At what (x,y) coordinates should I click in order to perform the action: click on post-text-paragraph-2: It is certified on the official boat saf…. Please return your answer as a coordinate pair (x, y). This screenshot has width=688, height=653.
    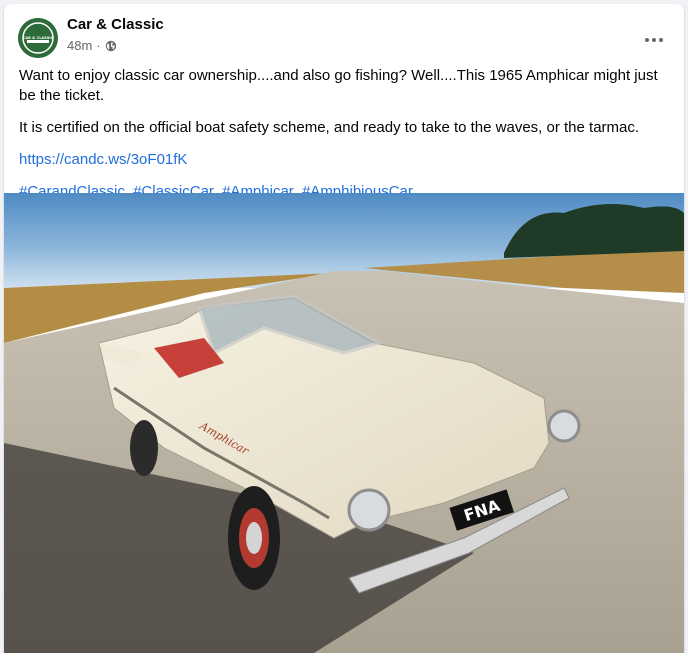
    Looking at the image, I should click on (329, 127).